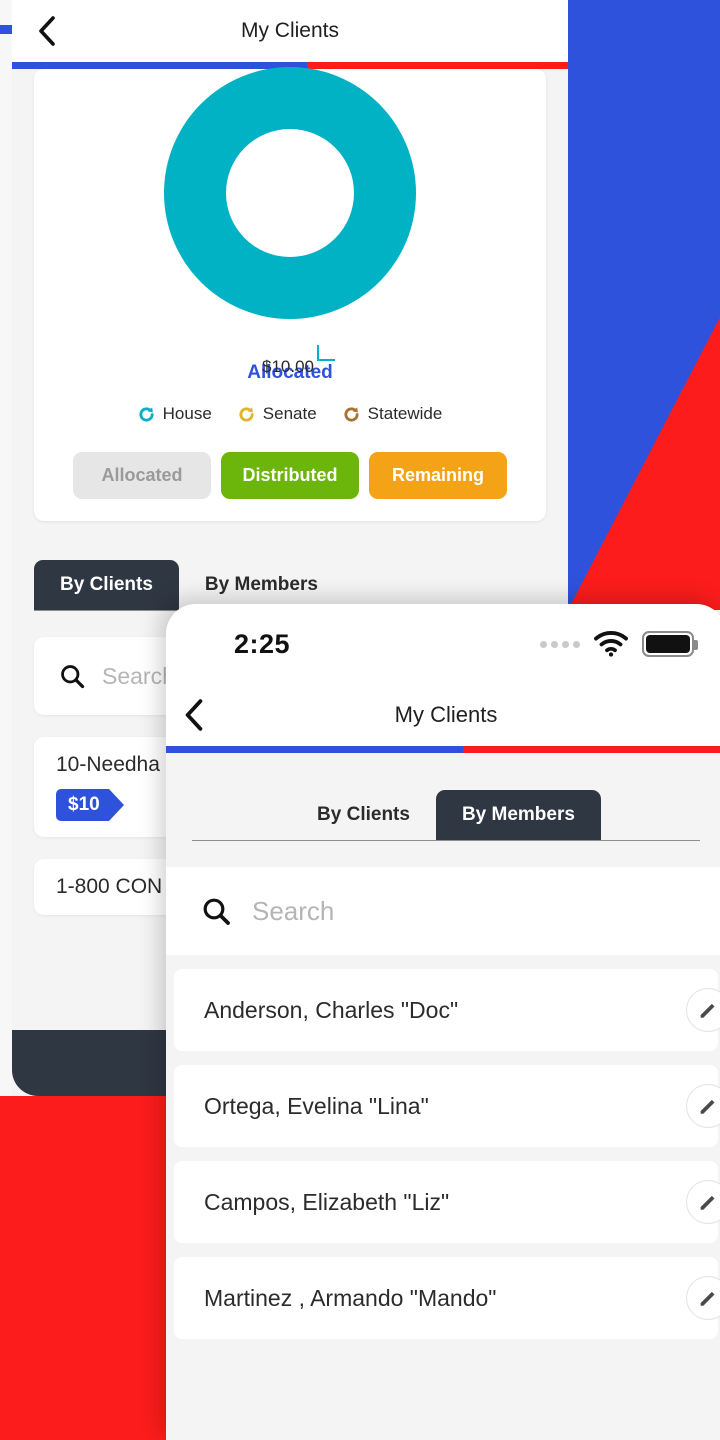  What do you see at coordinates (84, 1268) in the screenshot?
I see `background-red-lower` at bounding box center [84, 1268].